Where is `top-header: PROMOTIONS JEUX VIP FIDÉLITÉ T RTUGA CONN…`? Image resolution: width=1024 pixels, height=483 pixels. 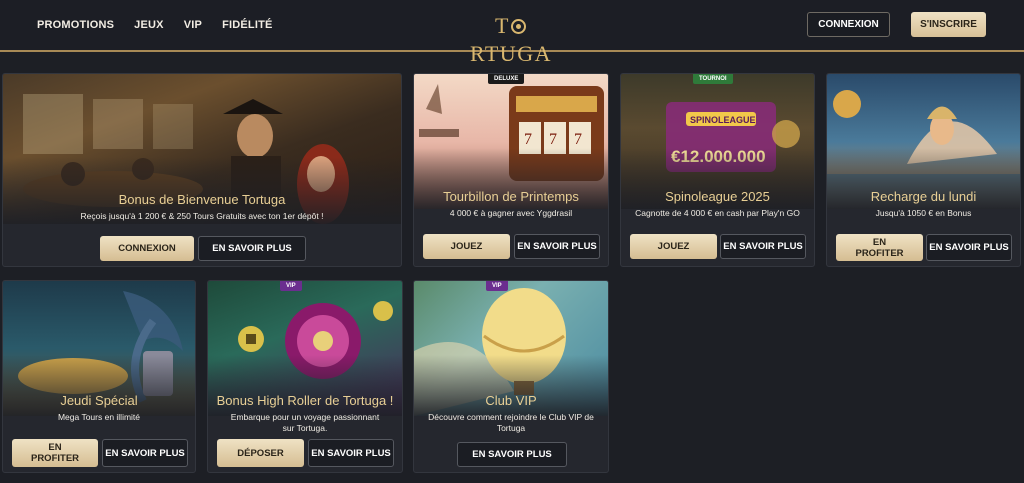 top-header: PROMOTIONS JEUX VIP FIDÉLITÉ T RTUGA CONN… is located at coordinates (512, 33).